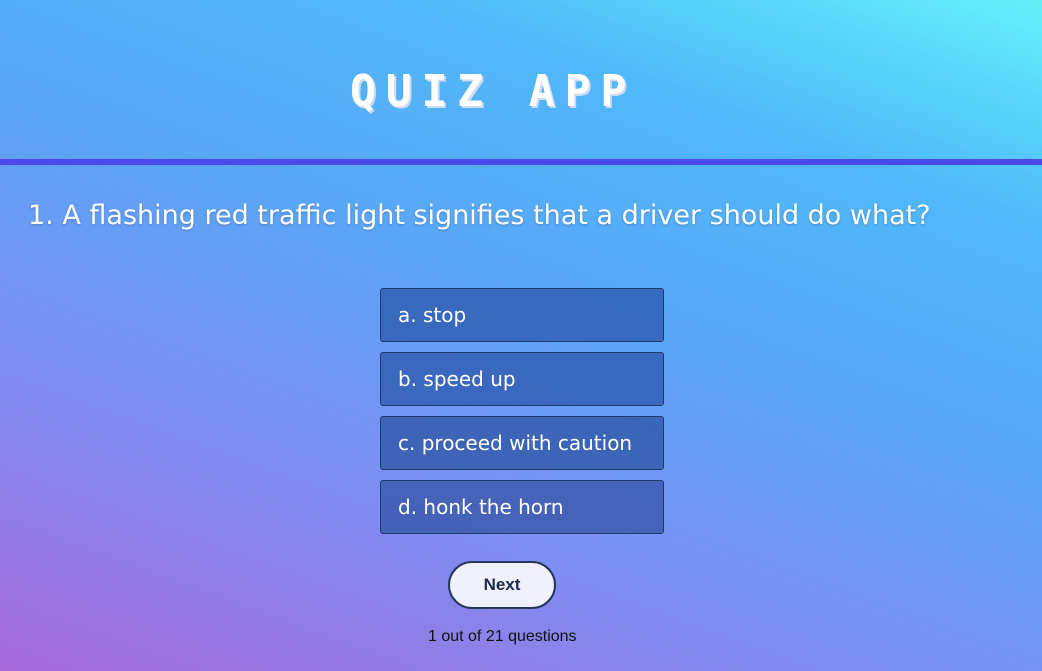 The image size is (1042, 671). What do you see at coordinates (522, 443) in the screenshot?
I see `answer-option-c: c. proceed with caution` at bounding box center [522, 443].